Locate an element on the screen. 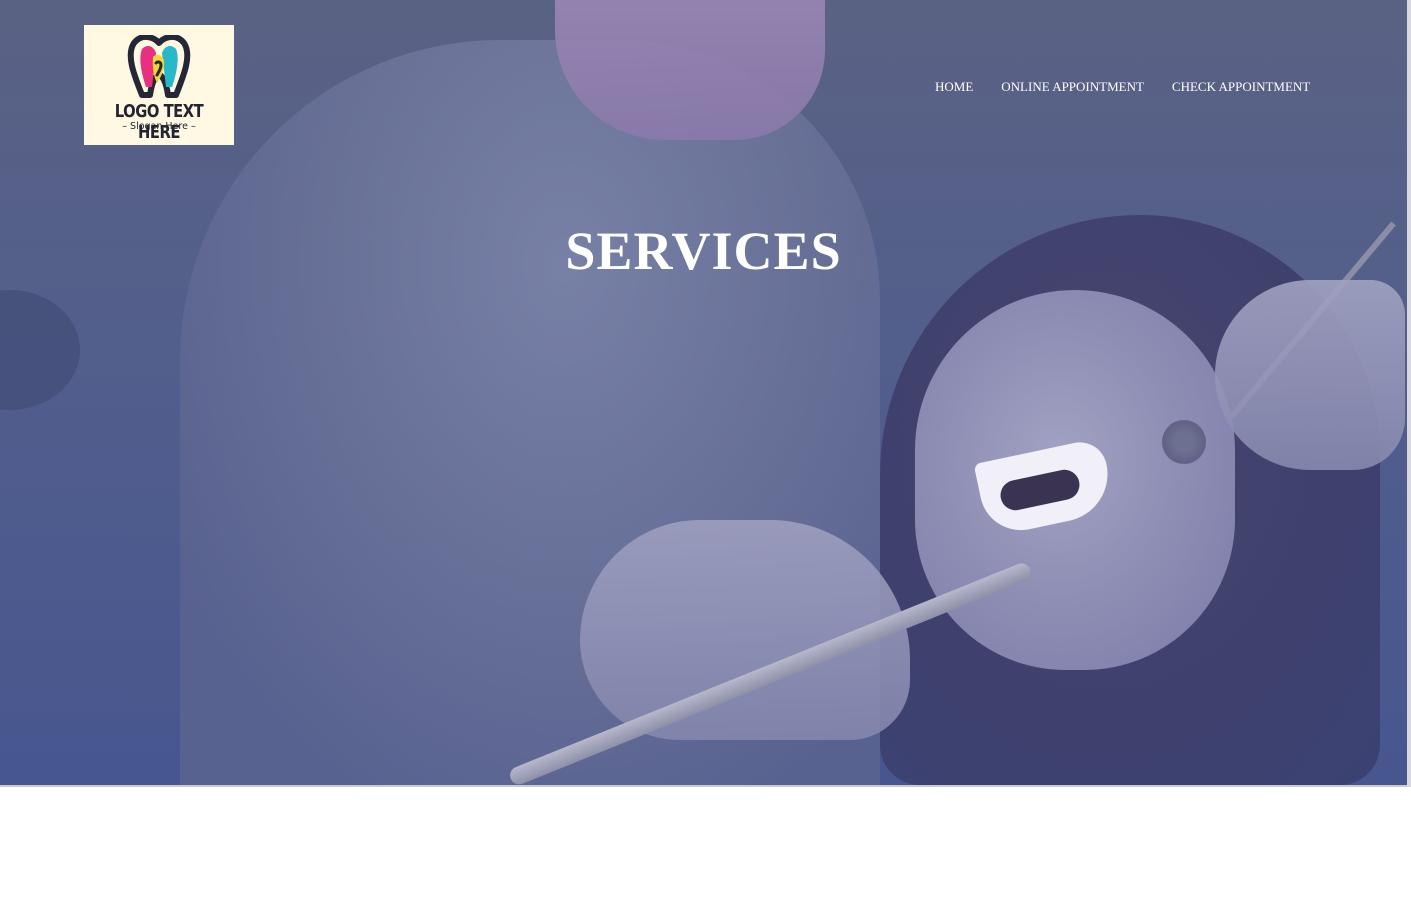 The height and width of the screenshot is (900, 1411). site-logo: LOGO TEXT HERE – Slogan Here – is located at coordinates (159, 85).